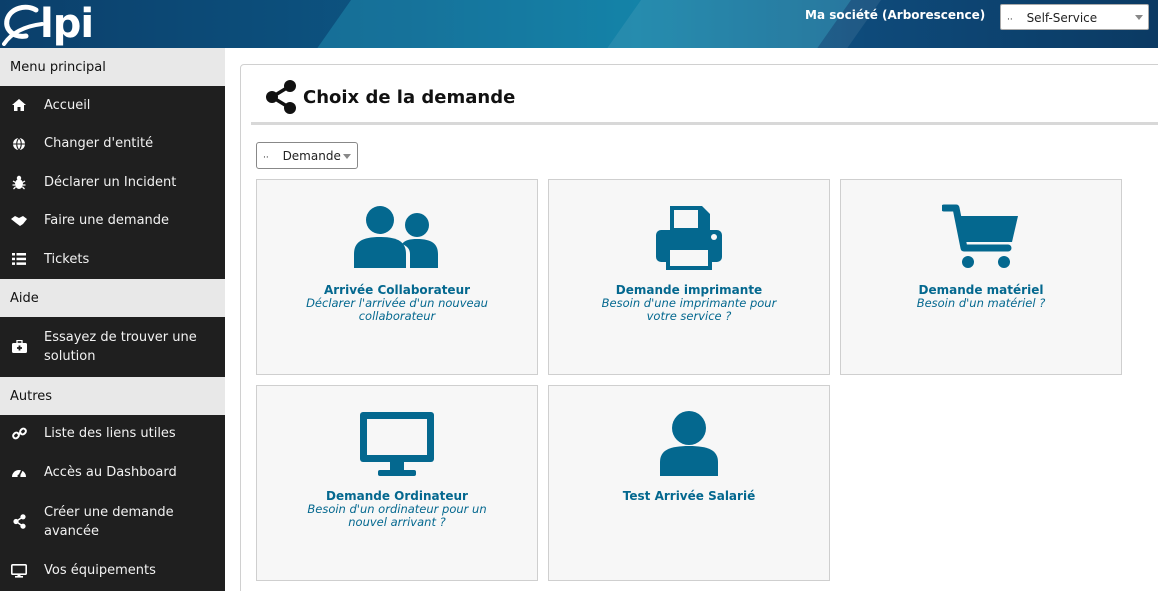  Describe the element at coordinates (689, 444) in the screenshot. I see `user-icon` at that location.